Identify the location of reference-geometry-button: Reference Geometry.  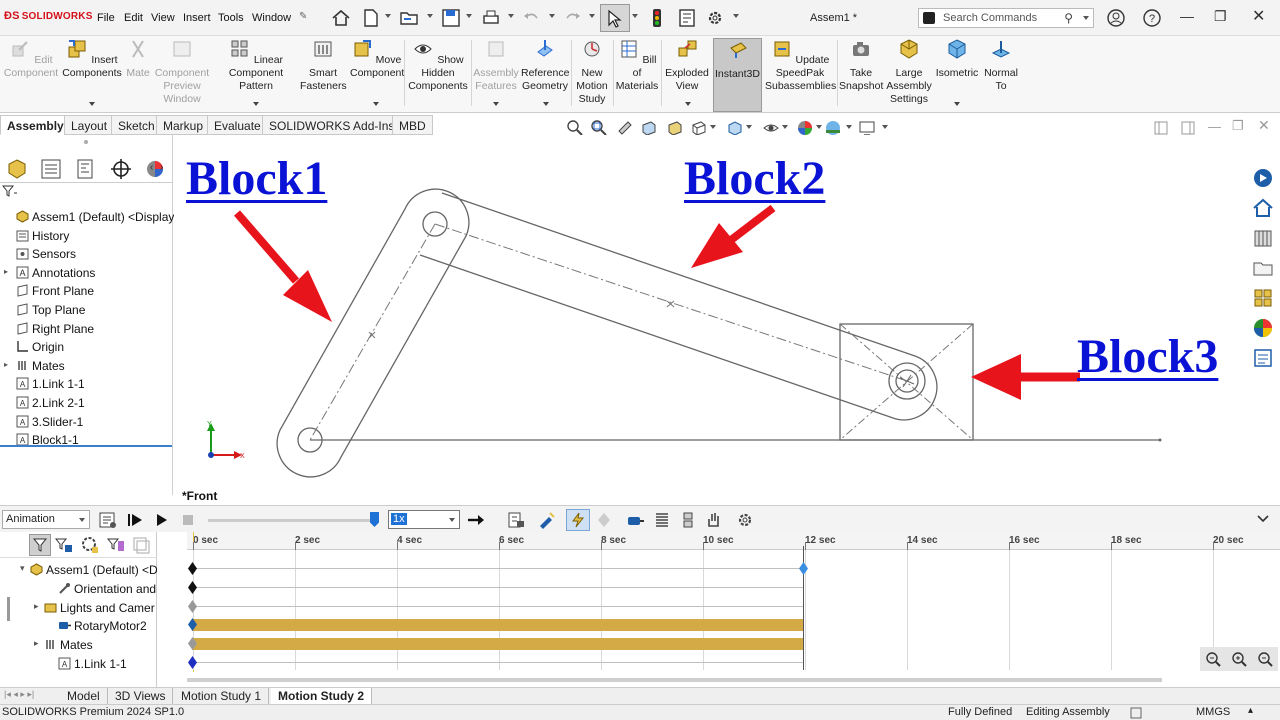
(545, 65).